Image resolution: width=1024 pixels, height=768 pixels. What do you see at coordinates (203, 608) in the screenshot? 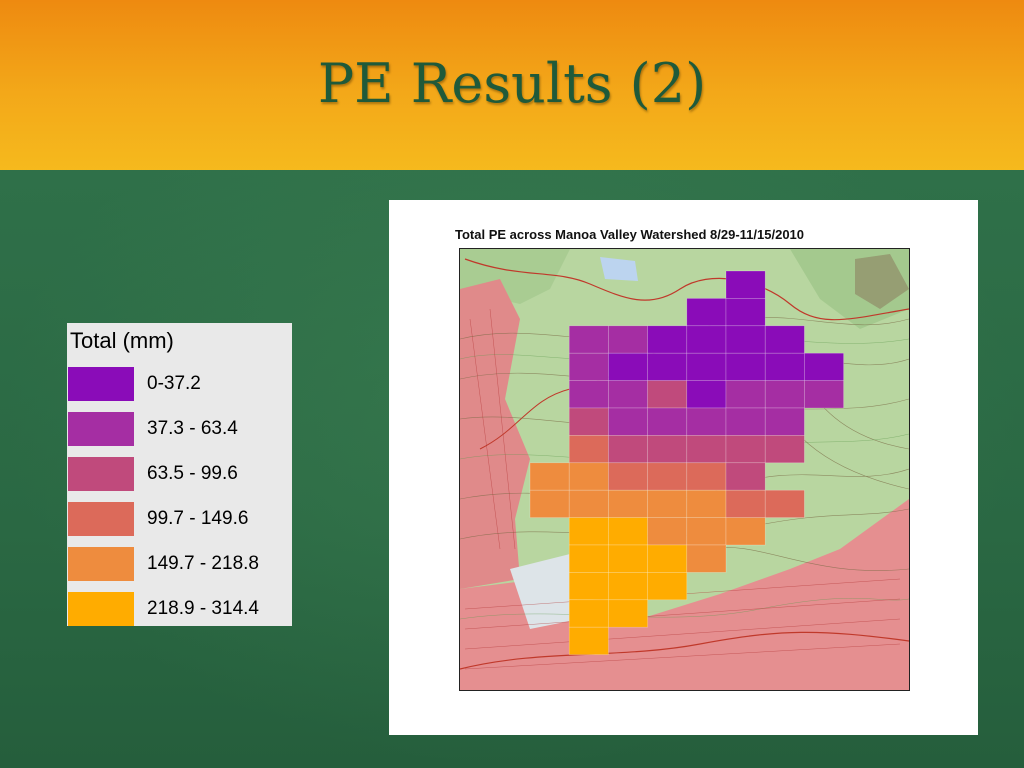
I see `legend-label: 218.9 - 314.4` at bounding box center [203, 608].